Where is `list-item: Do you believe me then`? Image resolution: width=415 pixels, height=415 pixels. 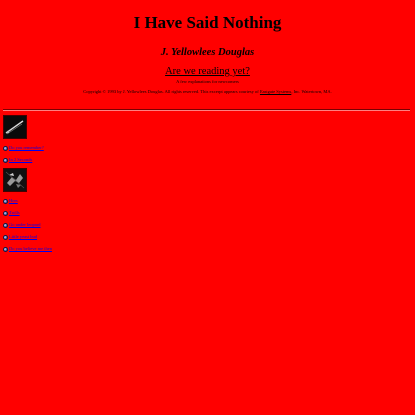 list-item: Do you believe me then is located at coordinates (27, 249).